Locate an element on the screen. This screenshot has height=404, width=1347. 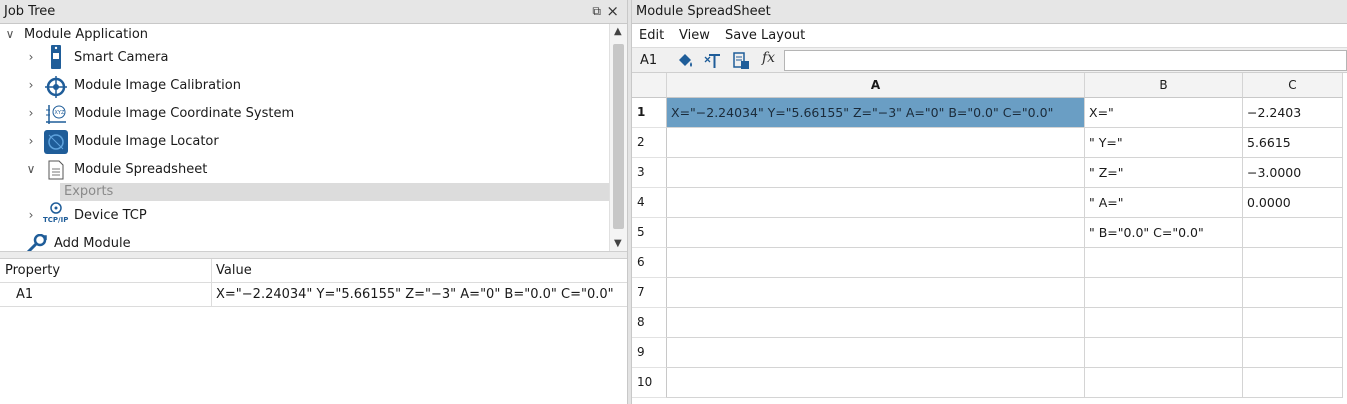
cell-a10 is located at coordinates (876, 383).